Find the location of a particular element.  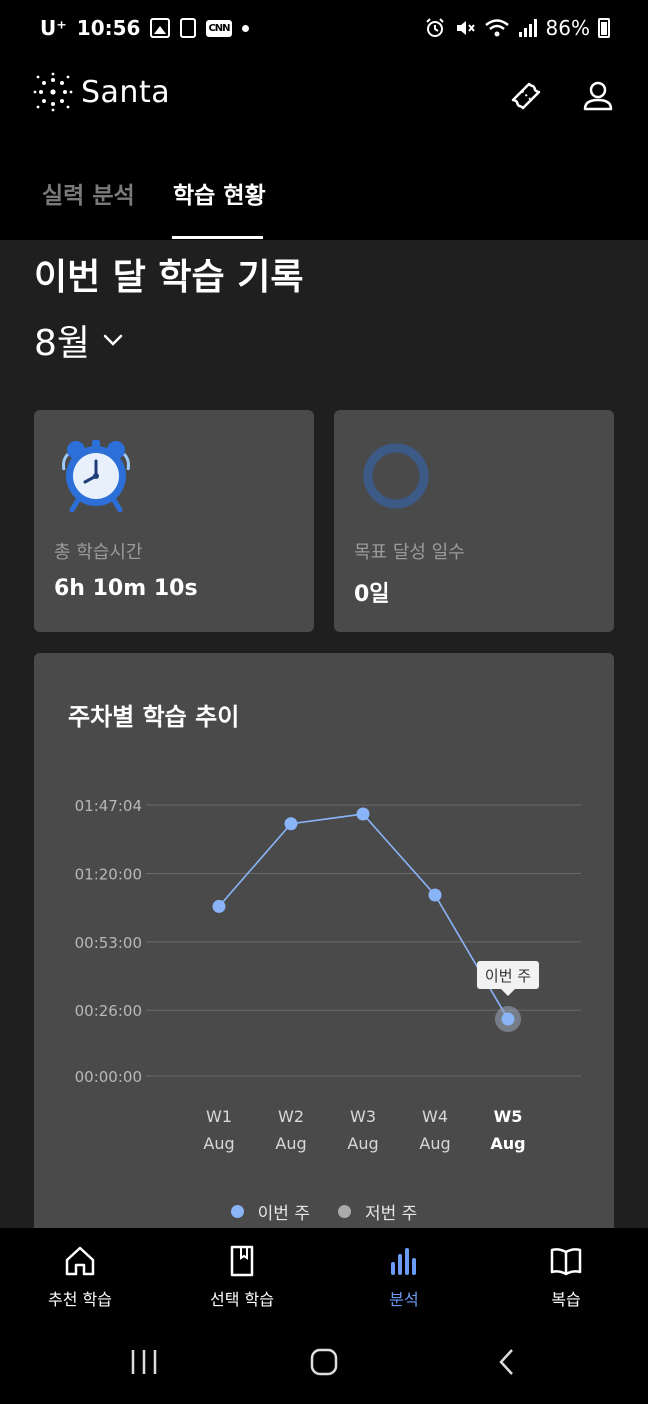

mute-icon is located at coordinates (465, 28).